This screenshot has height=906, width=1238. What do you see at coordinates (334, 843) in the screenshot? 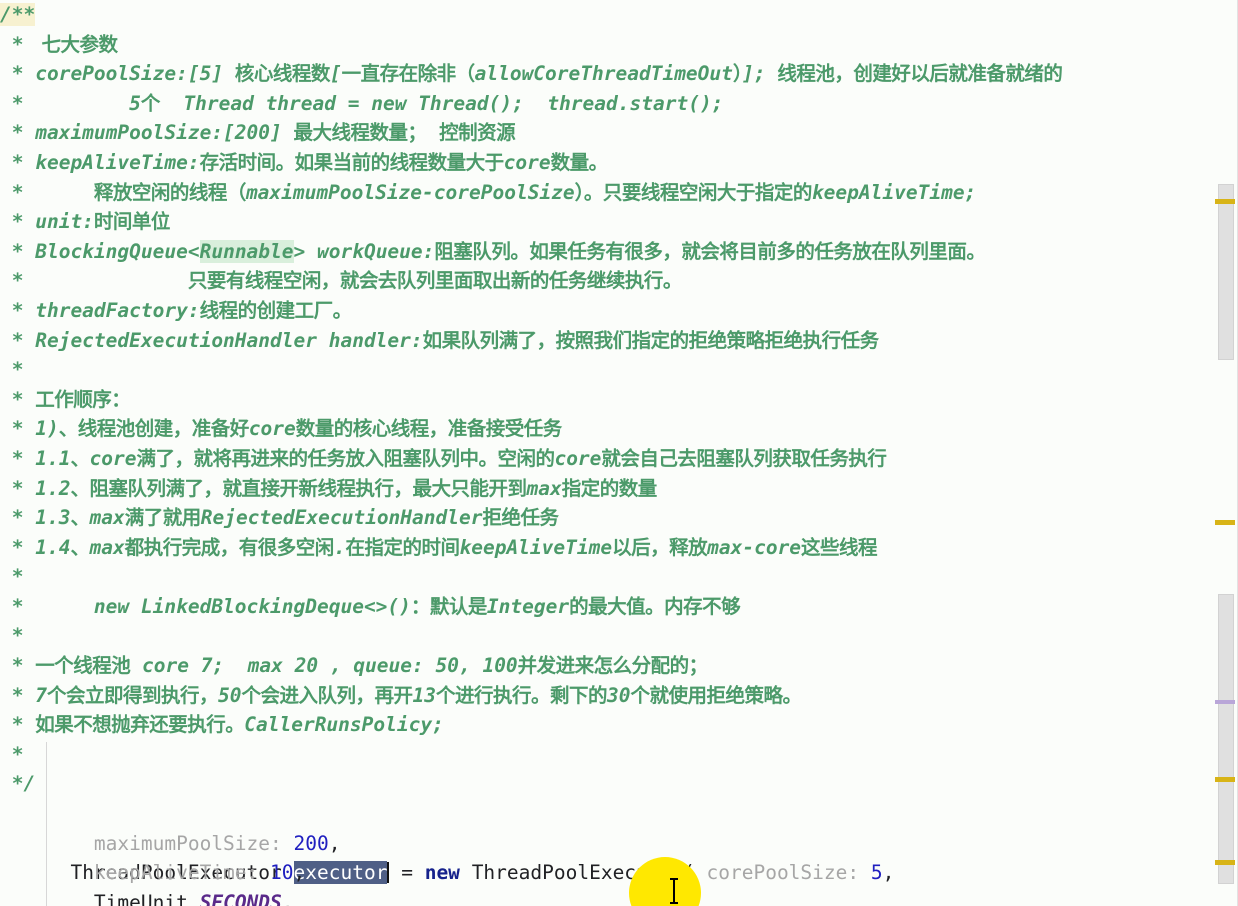
I see `arg-tail-maximumpoolsize: ,` at bounding box center [334, 843].